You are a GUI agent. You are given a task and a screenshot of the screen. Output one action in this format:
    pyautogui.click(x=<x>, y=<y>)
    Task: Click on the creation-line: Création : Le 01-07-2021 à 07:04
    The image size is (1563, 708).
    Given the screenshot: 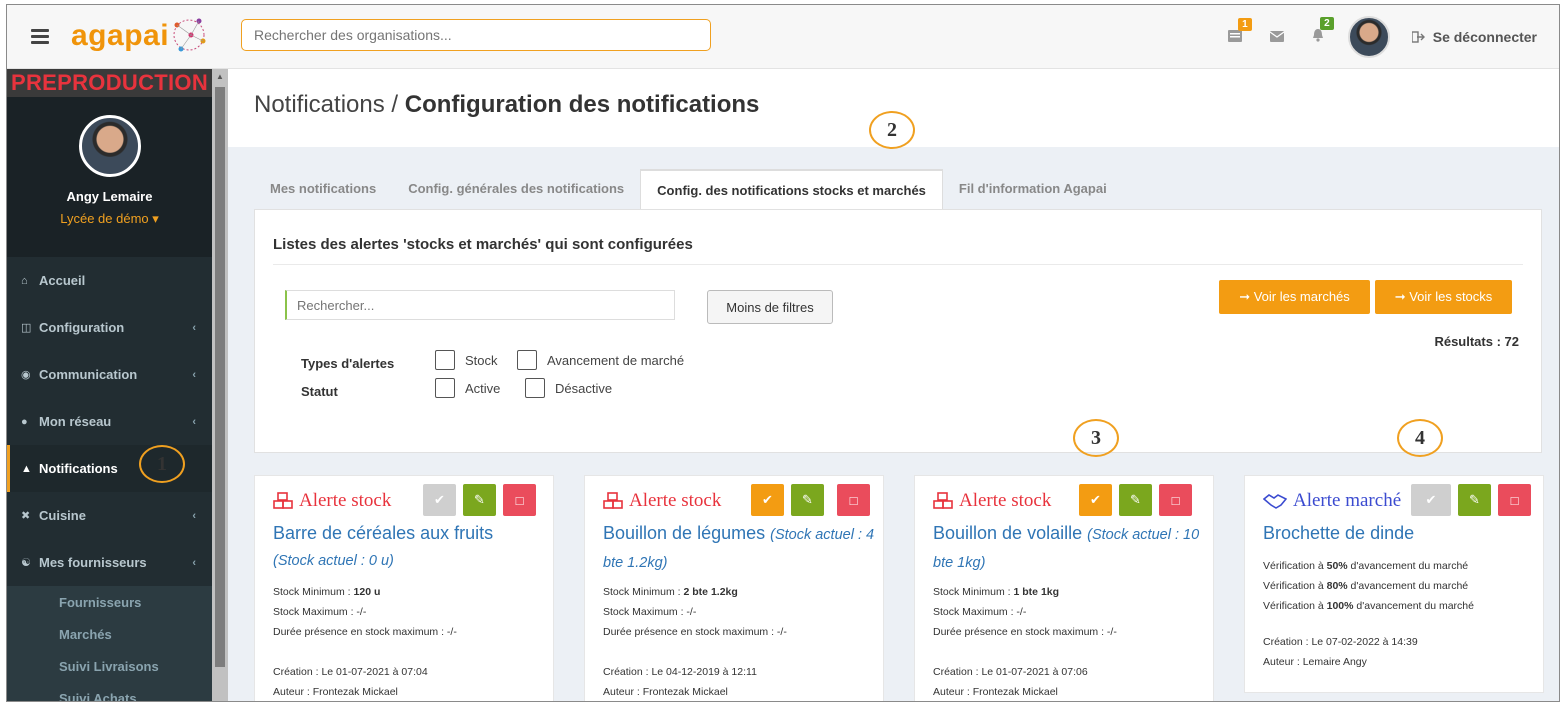 What is the action you would take?
    pyautogui.click(x=350, y=672)
    